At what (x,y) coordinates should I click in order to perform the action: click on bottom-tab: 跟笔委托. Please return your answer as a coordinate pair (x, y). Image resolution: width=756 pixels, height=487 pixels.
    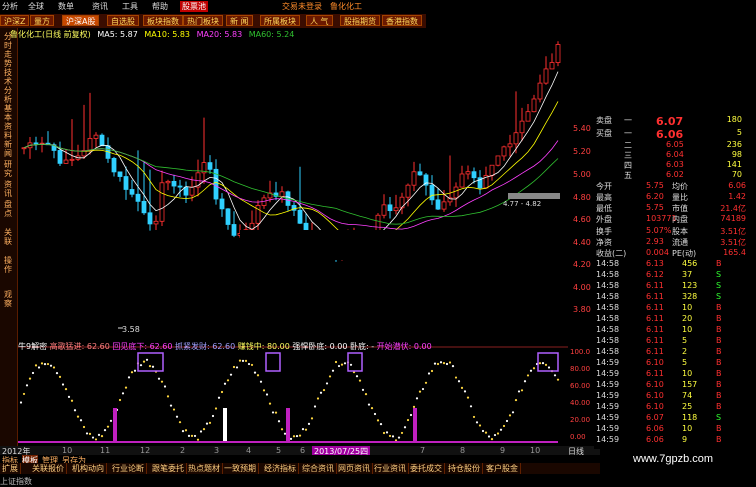
    Looking at the image, I should click on (168, 468).